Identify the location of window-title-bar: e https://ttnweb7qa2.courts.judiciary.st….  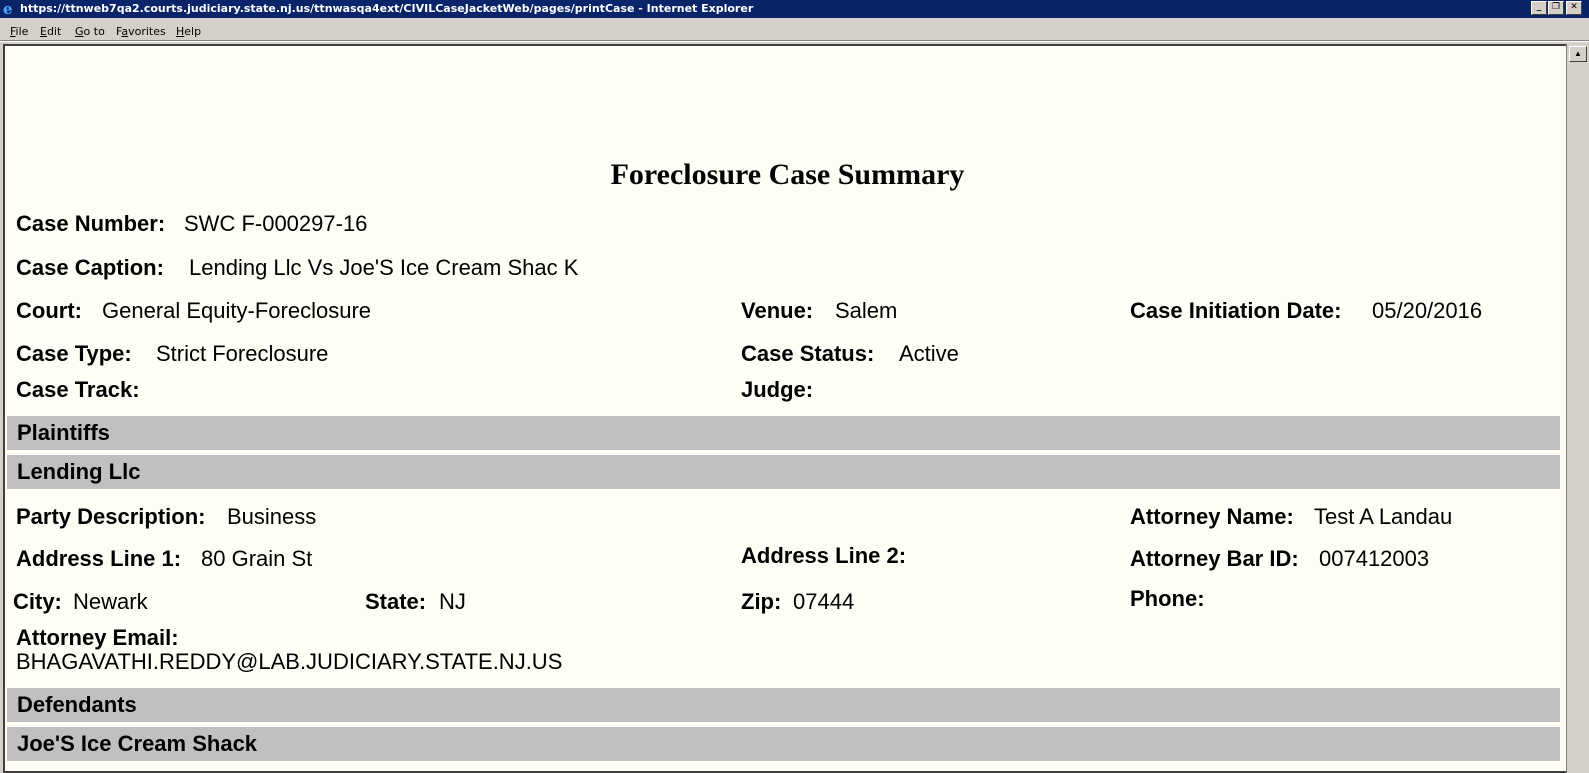
(794, 9).